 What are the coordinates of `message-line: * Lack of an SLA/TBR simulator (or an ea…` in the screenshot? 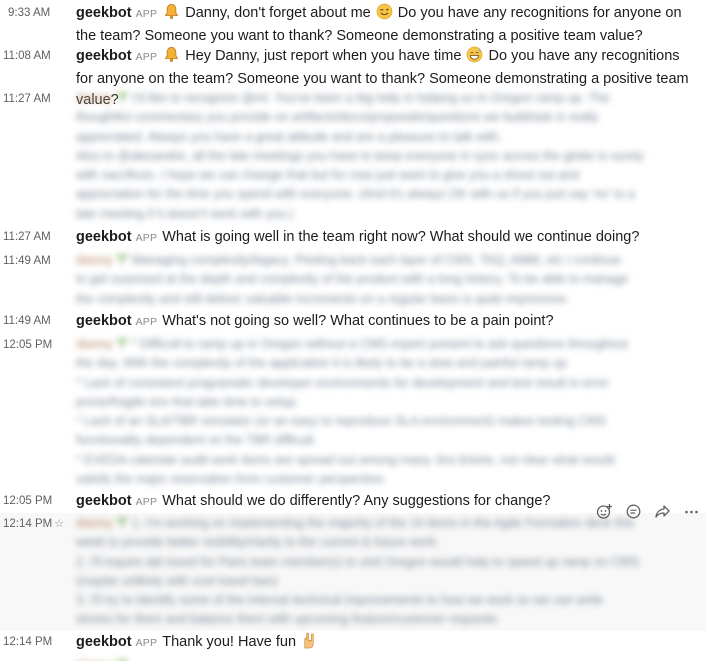 It's located at (341, 421).